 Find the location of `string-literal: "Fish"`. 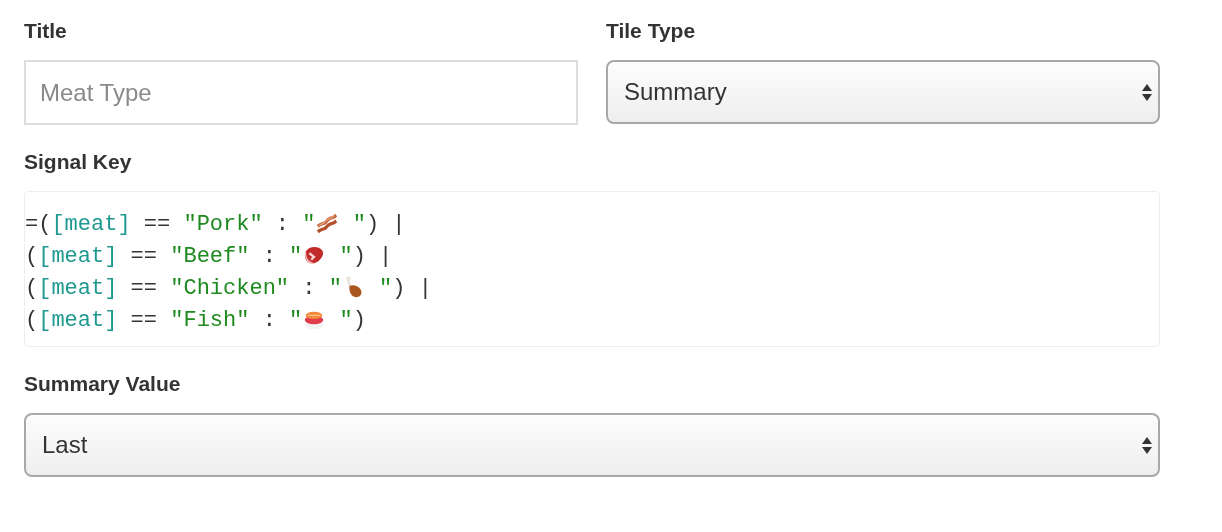

string-literal: "Fish" is located at coordinates (210, 320).